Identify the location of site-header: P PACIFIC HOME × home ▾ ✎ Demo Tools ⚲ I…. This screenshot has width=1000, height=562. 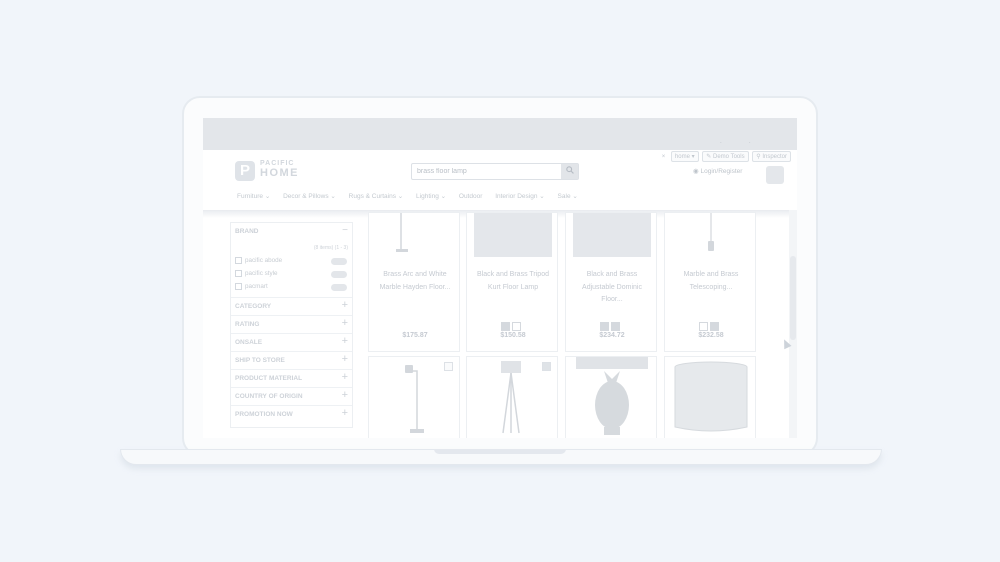
(500, 180).